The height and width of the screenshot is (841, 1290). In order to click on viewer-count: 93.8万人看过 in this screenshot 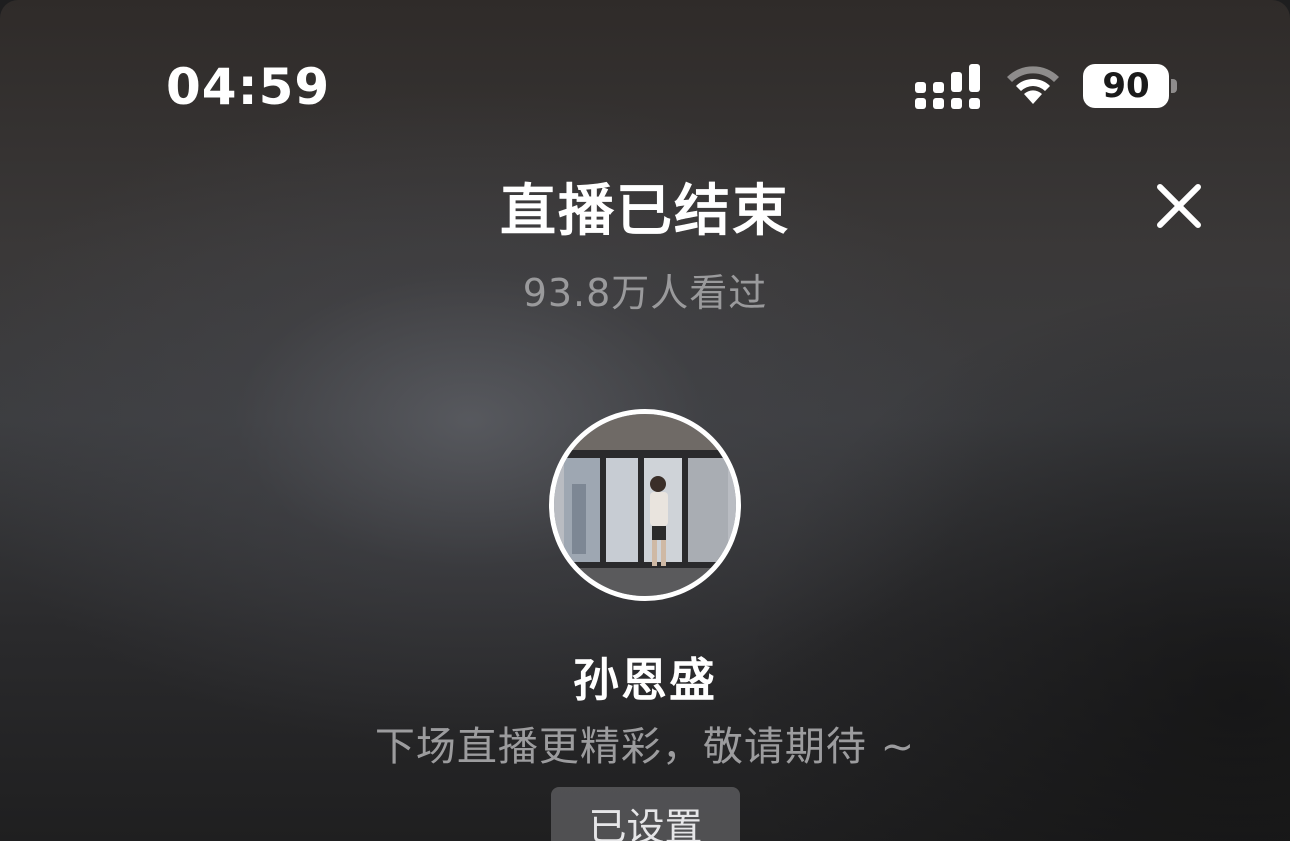, I will do `click(645, 293)`.